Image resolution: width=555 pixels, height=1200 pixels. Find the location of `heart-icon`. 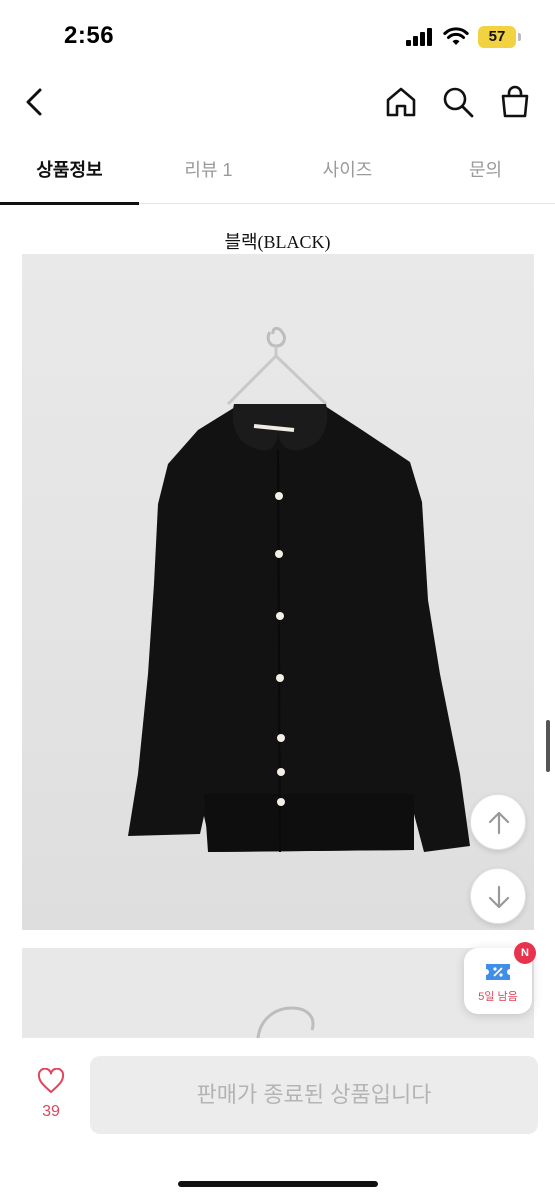

heart-icon is located at coordinates (51, 1080).